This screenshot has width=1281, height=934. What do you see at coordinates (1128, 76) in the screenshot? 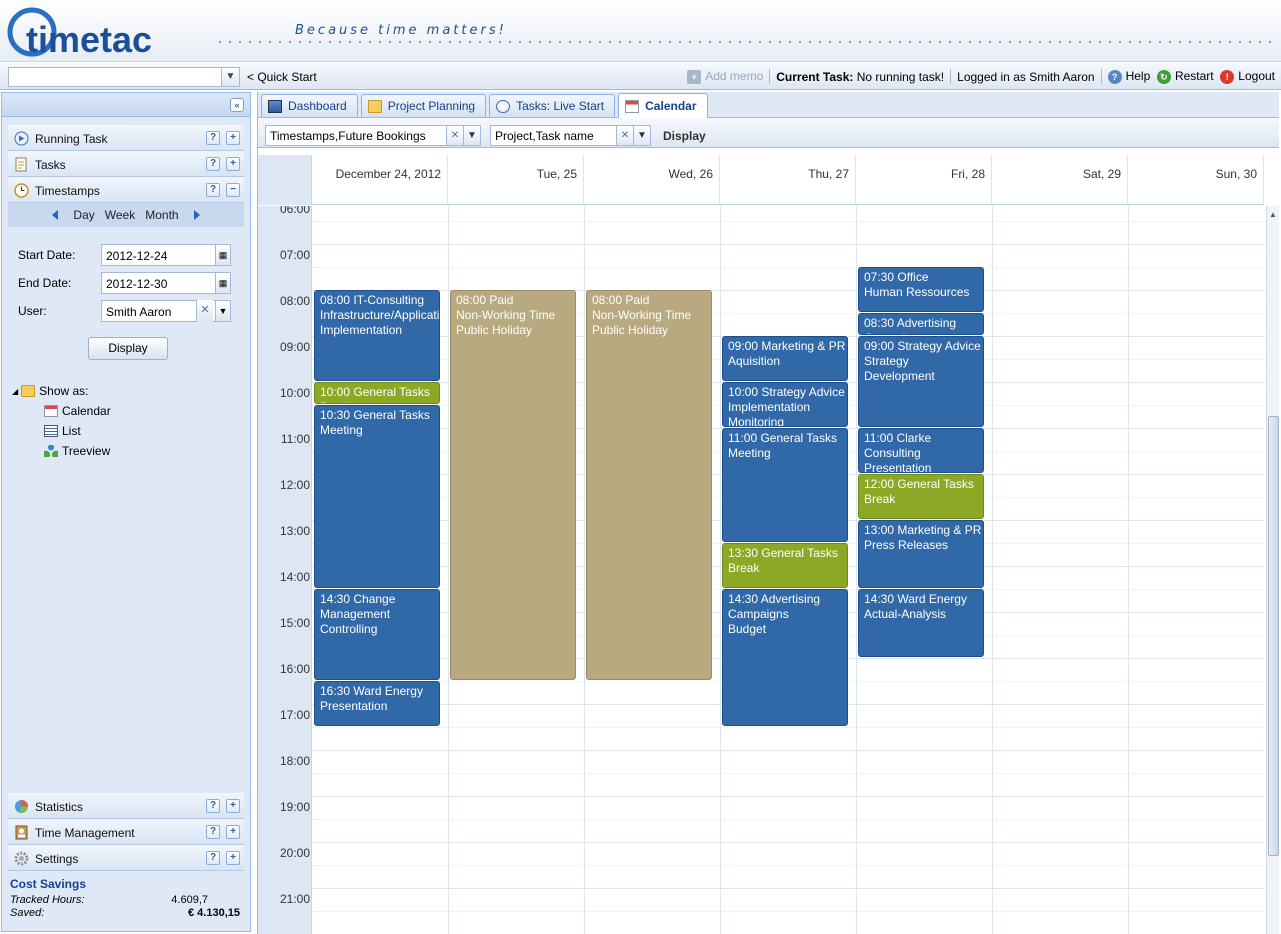
I see `help-button: ? Help` at bounding box center [1128, 76].